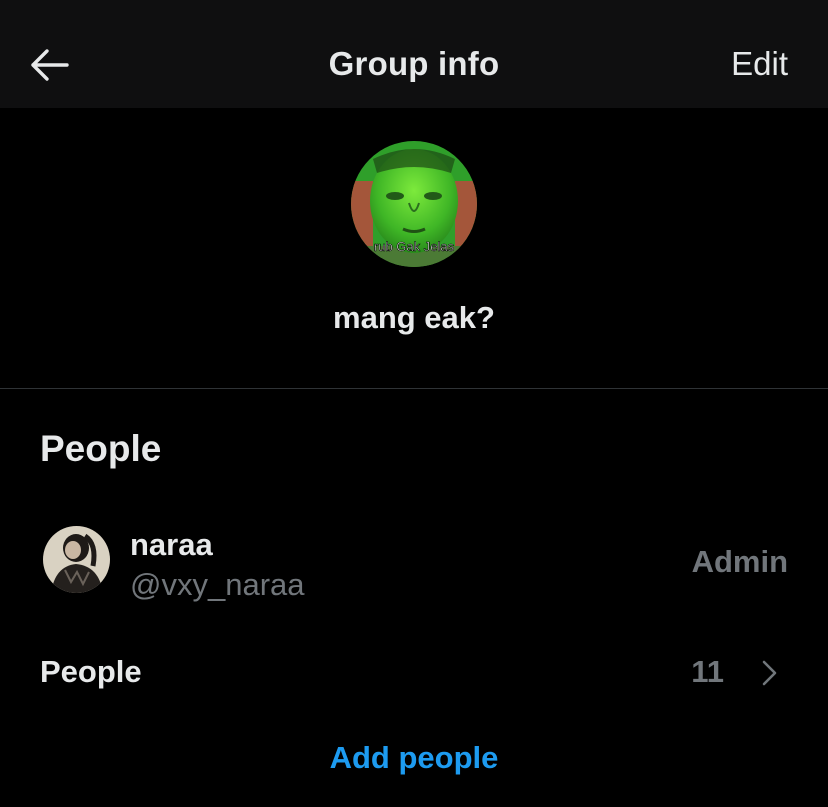 The width and height of the screenshot is (828, 807). I want to click on member-handle: @vxy_naraa, so click(217, 584).